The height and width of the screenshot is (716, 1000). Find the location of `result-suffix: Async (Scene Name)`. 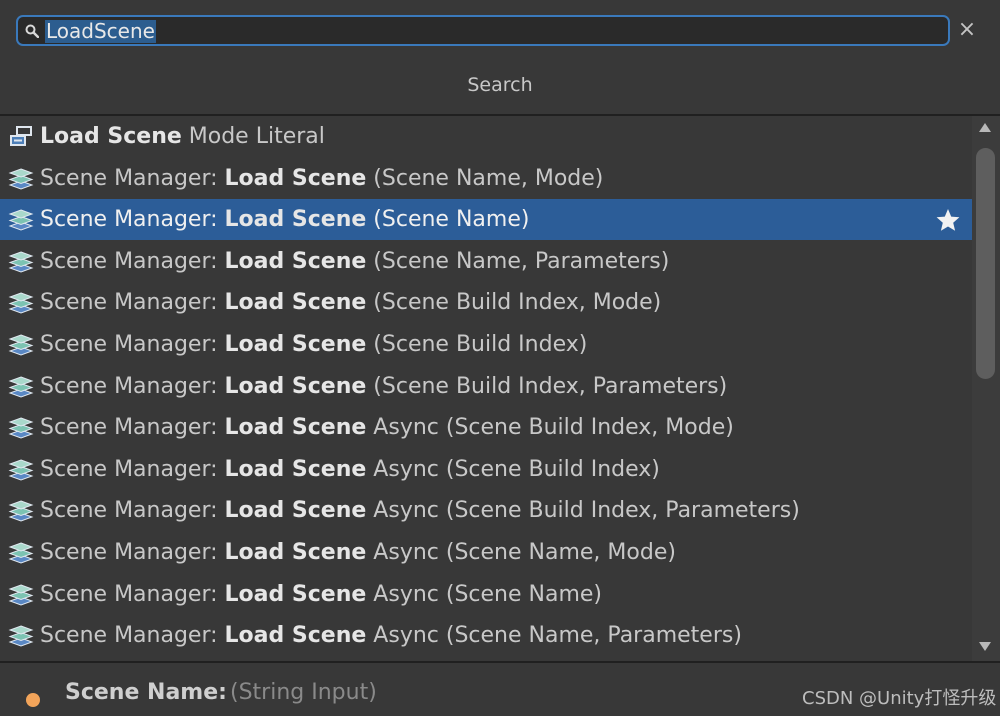

result-suffix: Async (Scene Name) is located at coordinates (484, 594).